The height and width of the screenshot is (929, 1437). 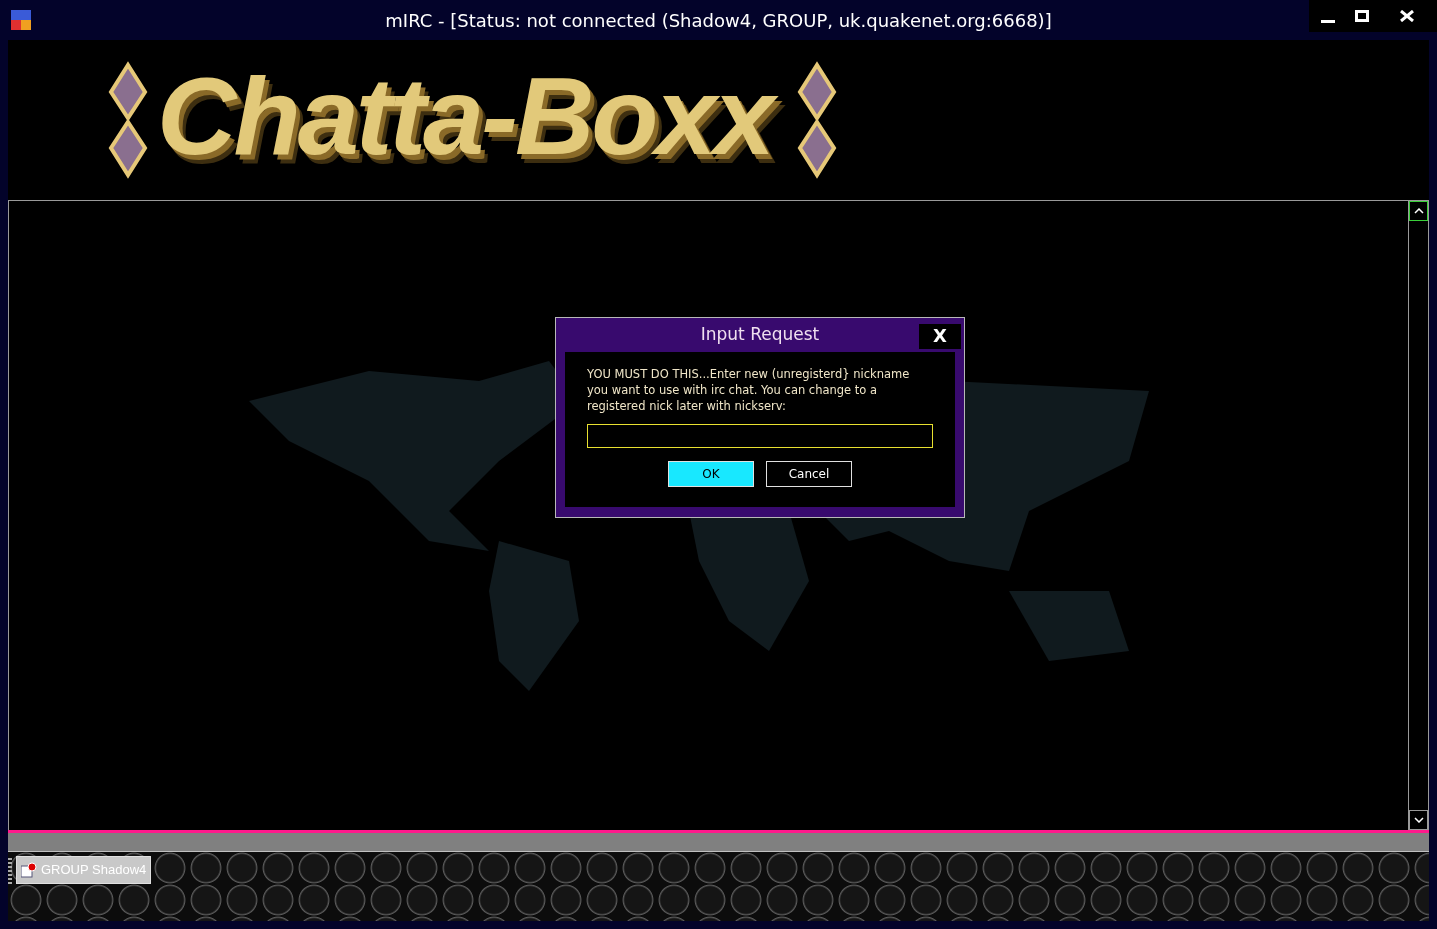 What do you see at coordinates (29, 870) in the screenshot?
I see `status-window-icon` at bounding box center [29, 870].